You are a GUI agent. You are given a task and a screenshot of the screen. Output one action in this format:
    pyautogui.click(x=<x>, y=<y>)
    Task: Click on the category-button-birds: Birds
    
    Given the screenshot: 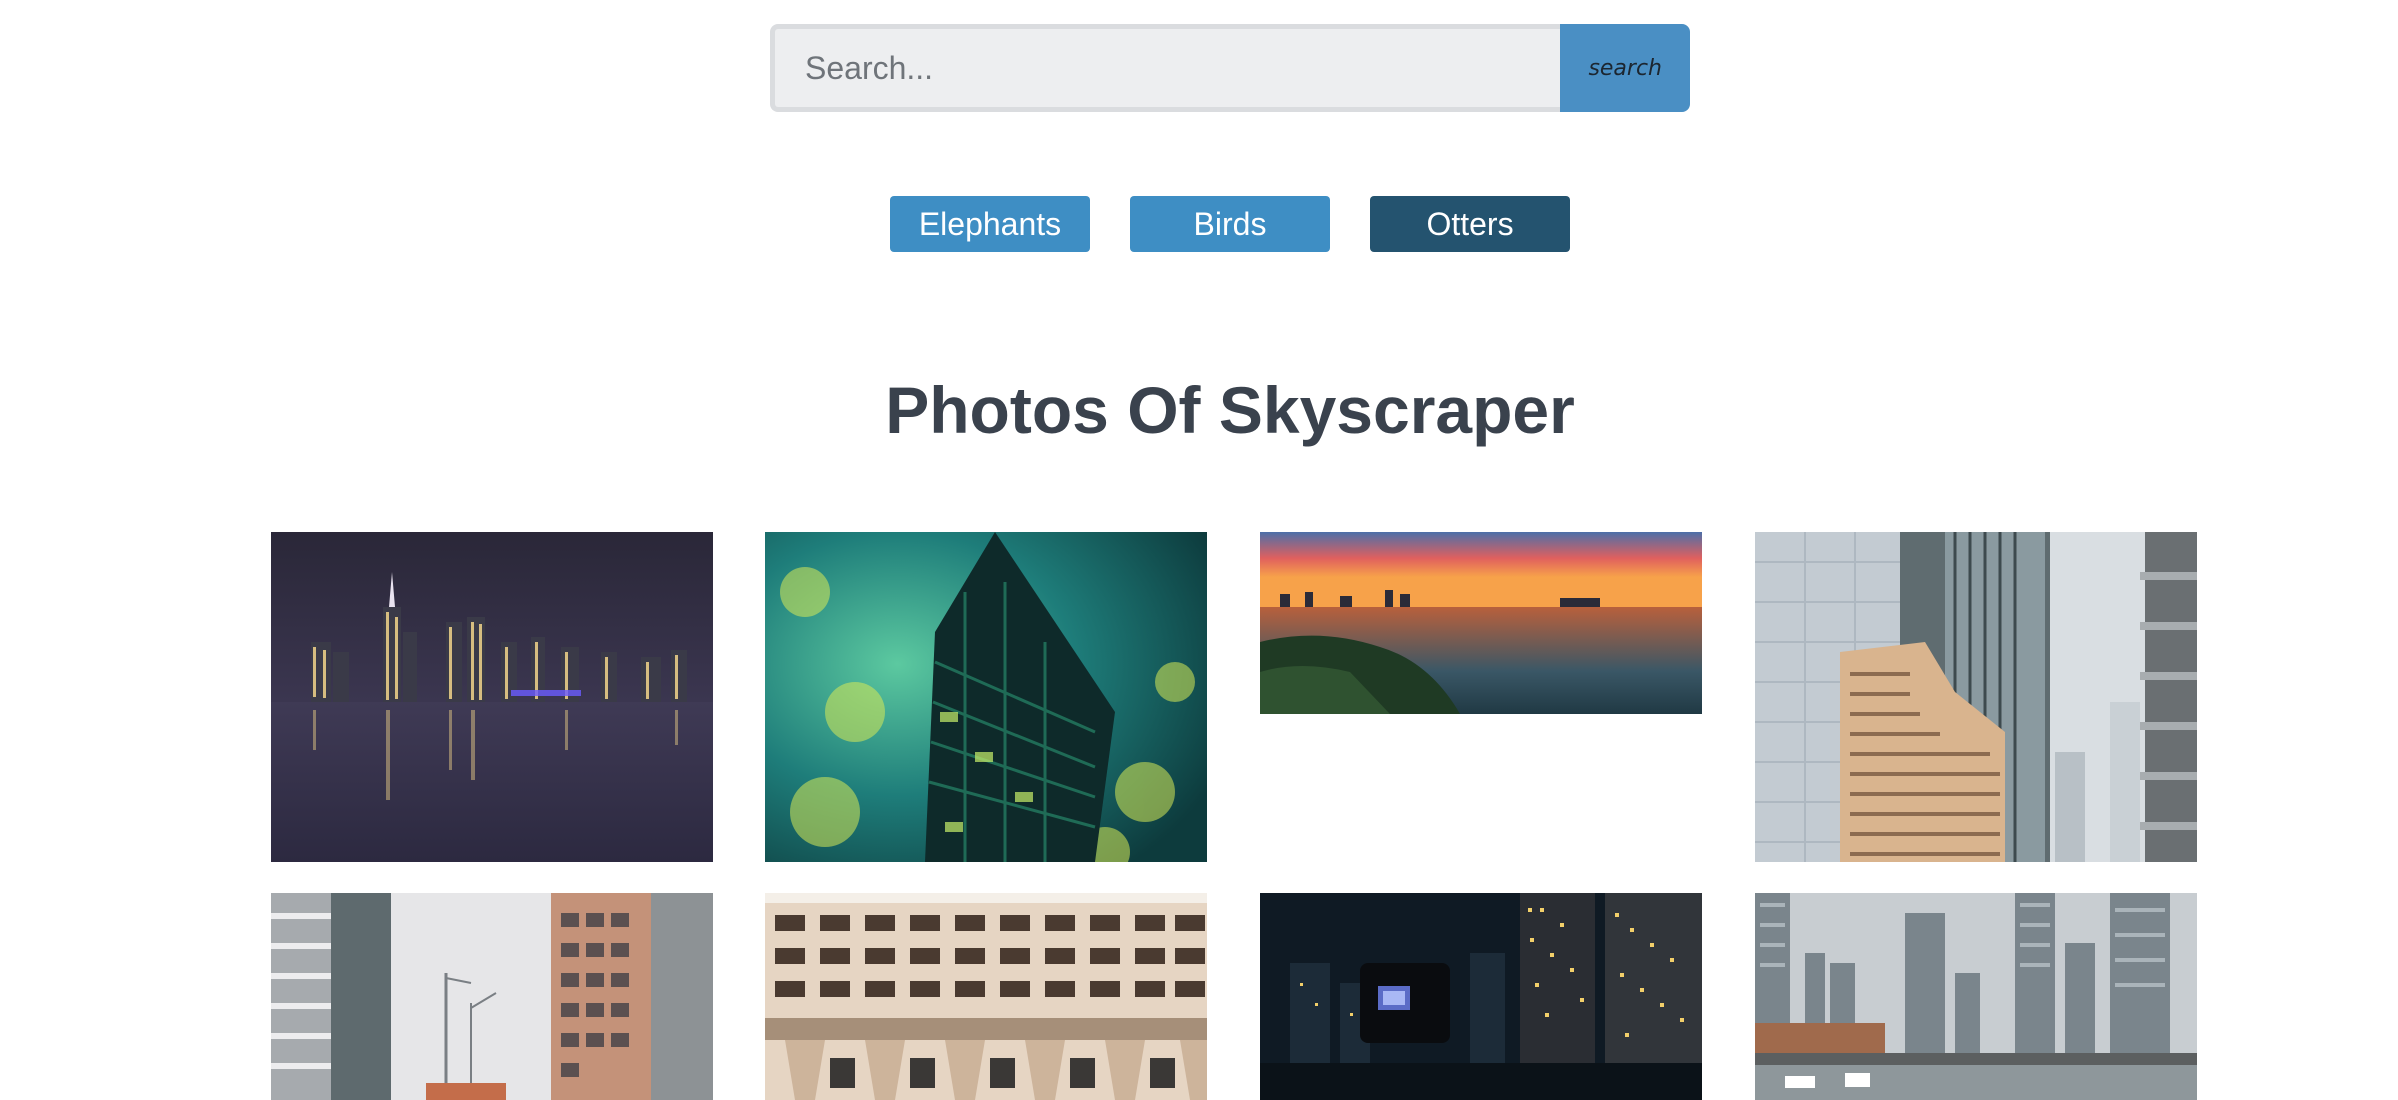 What is the action you would take?
    pyautogui.click(x=1230, y=224)
    